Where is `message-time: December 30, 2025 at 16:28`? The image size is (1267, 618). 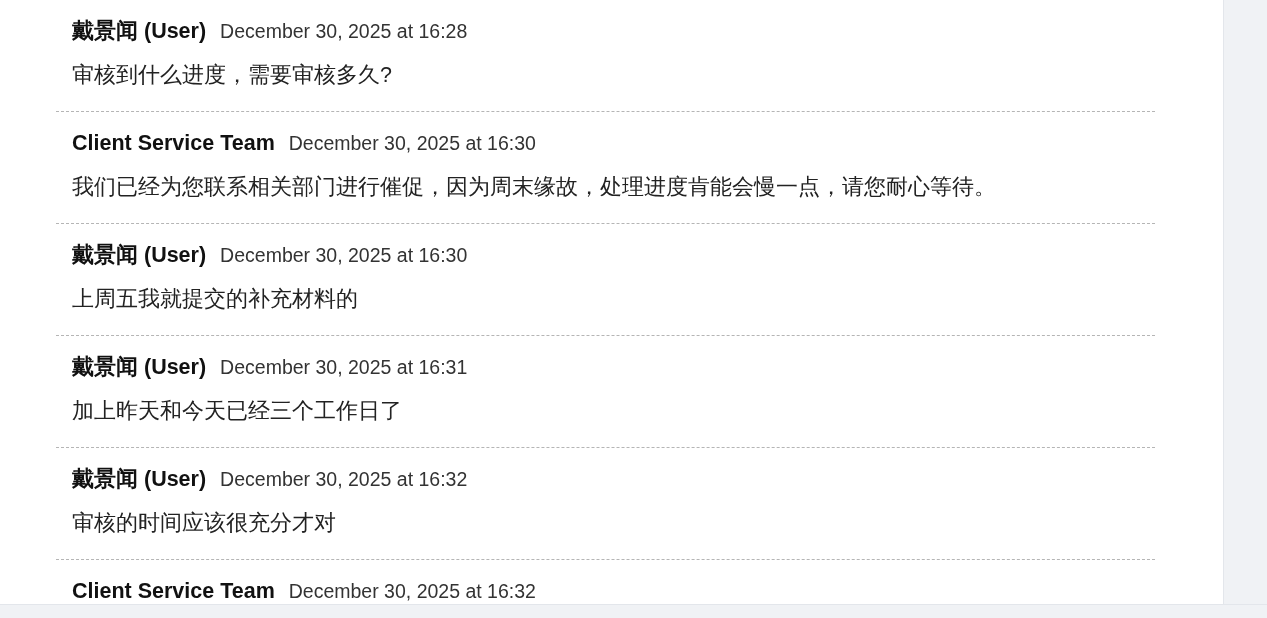
message-time: December 30, 2025 at 16:28 is located at coordinates (344, 31).